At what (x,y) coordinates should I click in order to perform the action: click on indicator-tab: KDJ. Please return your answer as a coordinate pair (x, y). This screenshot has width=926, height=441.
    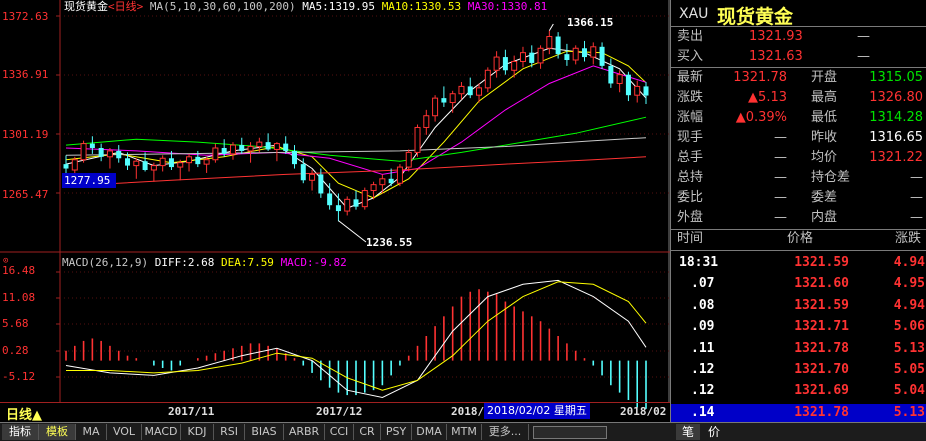
    Looking at the image, I should click on (197, 432).